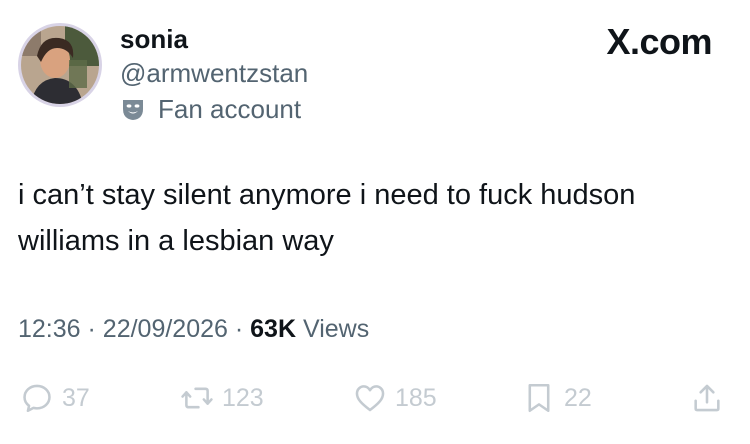 The width and height of the screenshot is (750, 444). What do you see at coordinates (230, 108) in the screenshot?
I see `affiliation-text: Fan account` at bounding box center [230, 108].